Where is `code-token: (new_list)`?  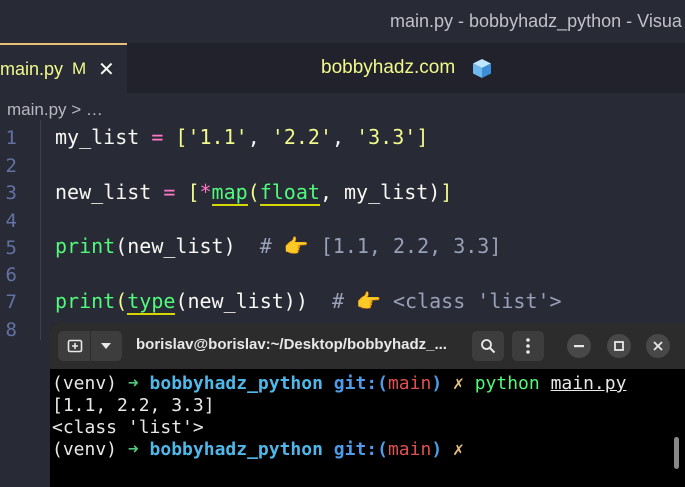
code-token: (new_list) is located at coordinates (175, 246).